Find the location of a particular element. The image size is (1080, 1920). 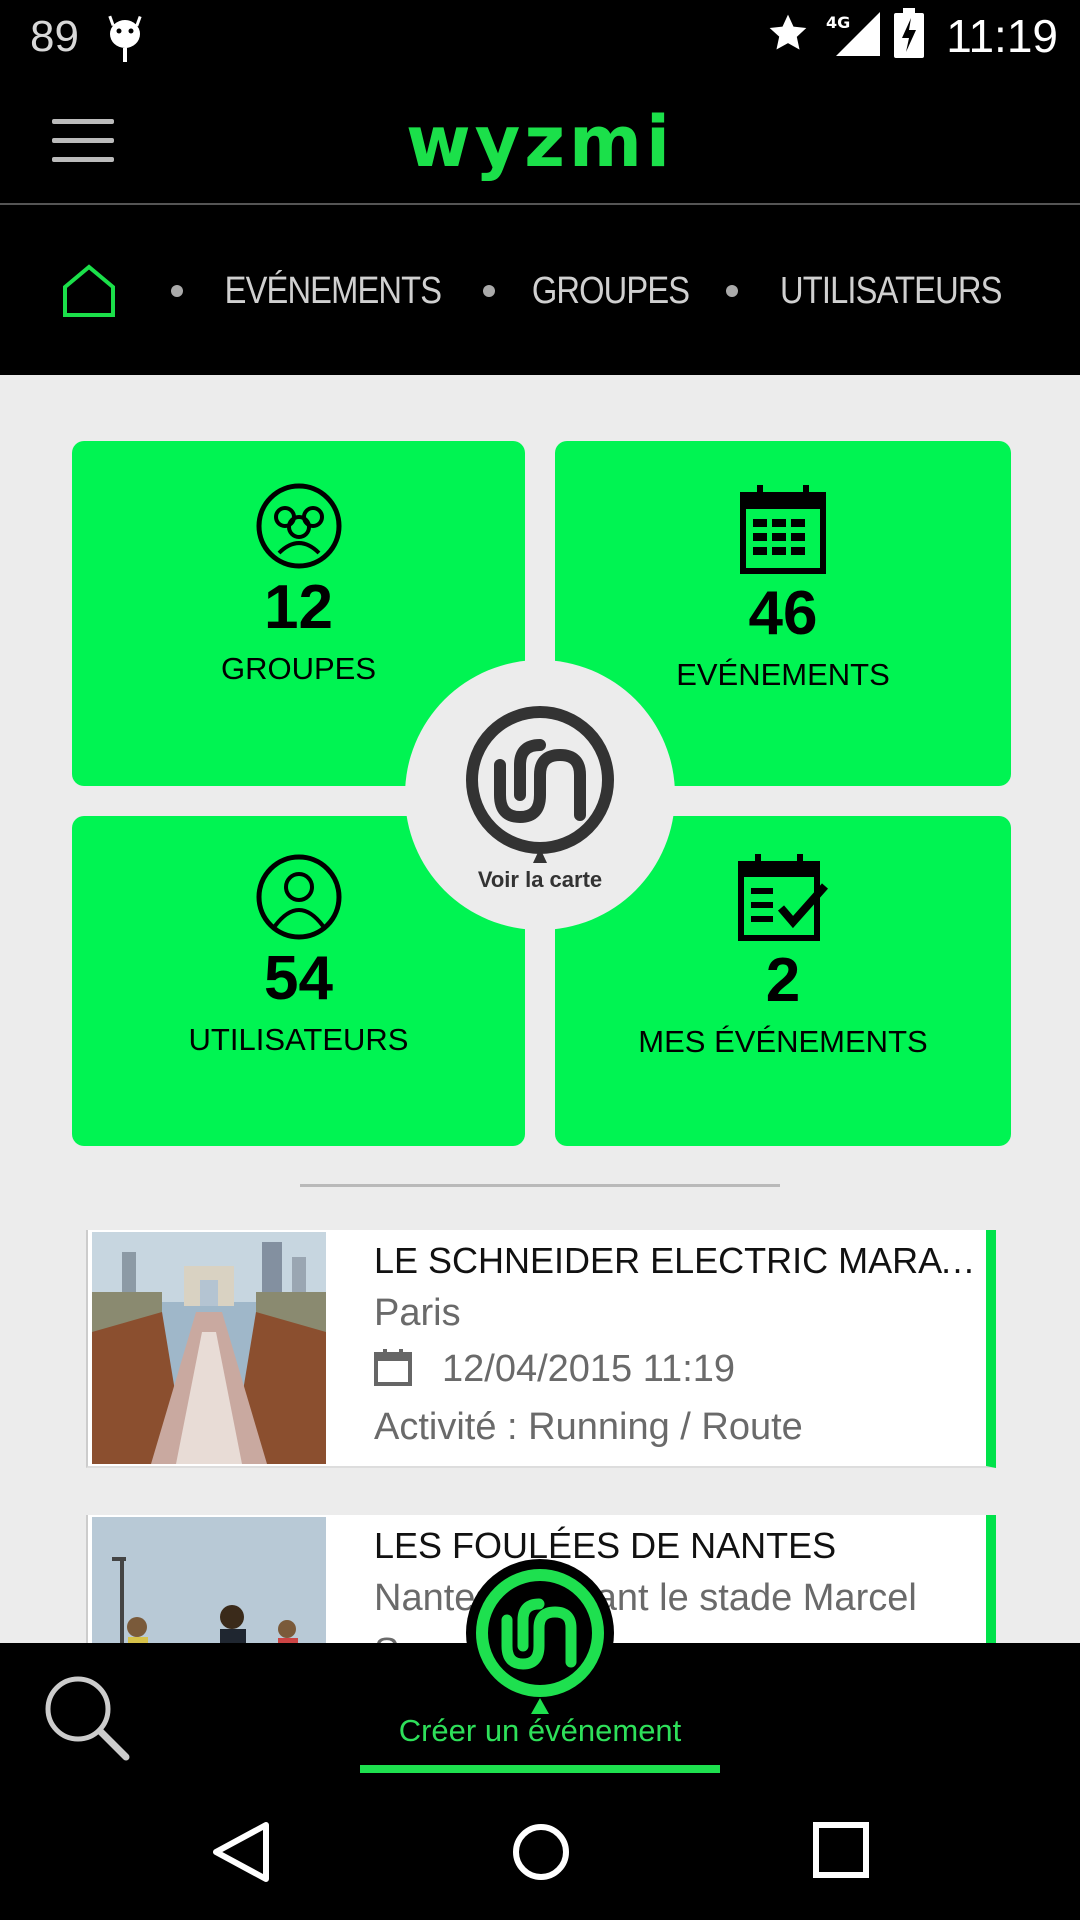

top-nav: EVÉNEMENTS GROUPES UTILISATEURS is located at coordinates (540, 291).